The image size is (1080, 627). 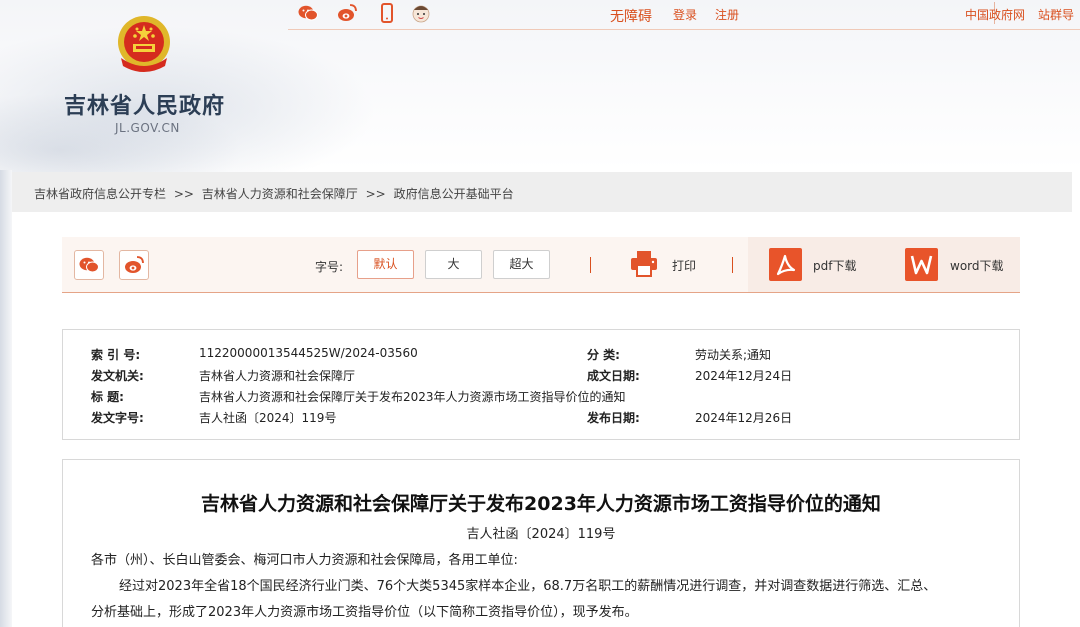 I want to click on meta-category-key: 分 类:, so click(x=603, y=355).